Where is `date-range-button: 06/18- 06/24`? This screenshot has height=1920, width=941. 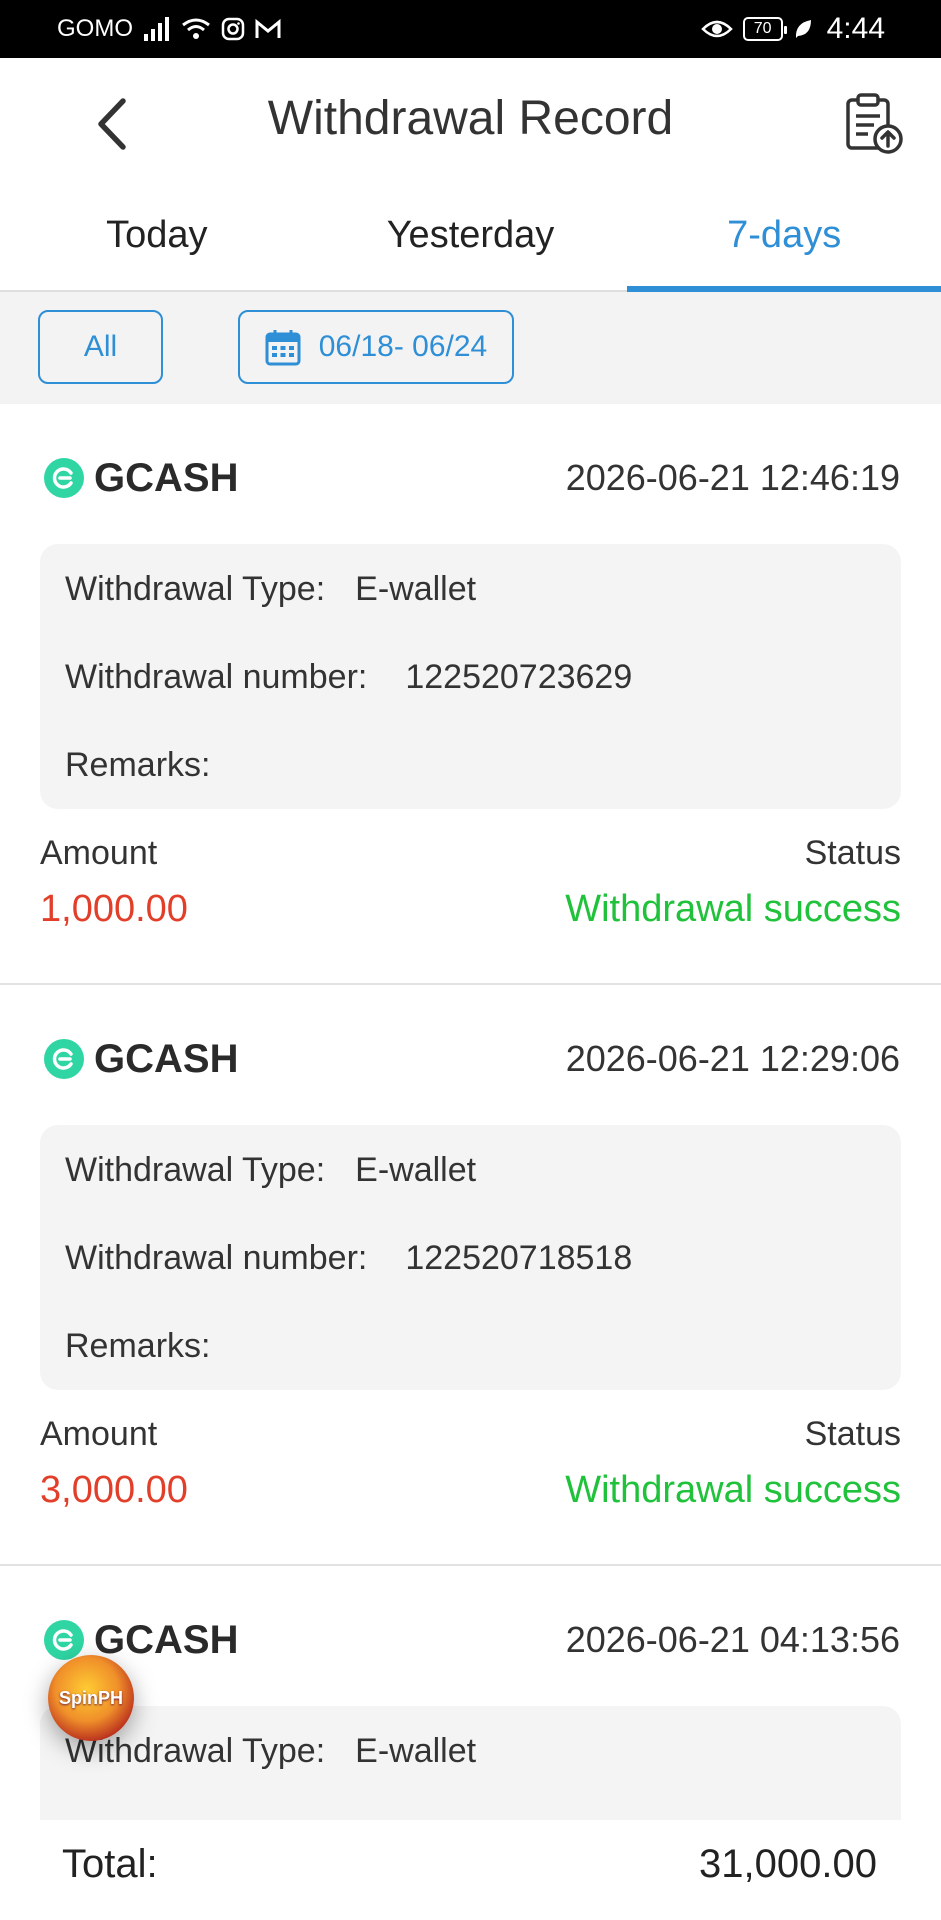 date-range-button: 06/18- 06/24 is located at coordinates (376, 347).